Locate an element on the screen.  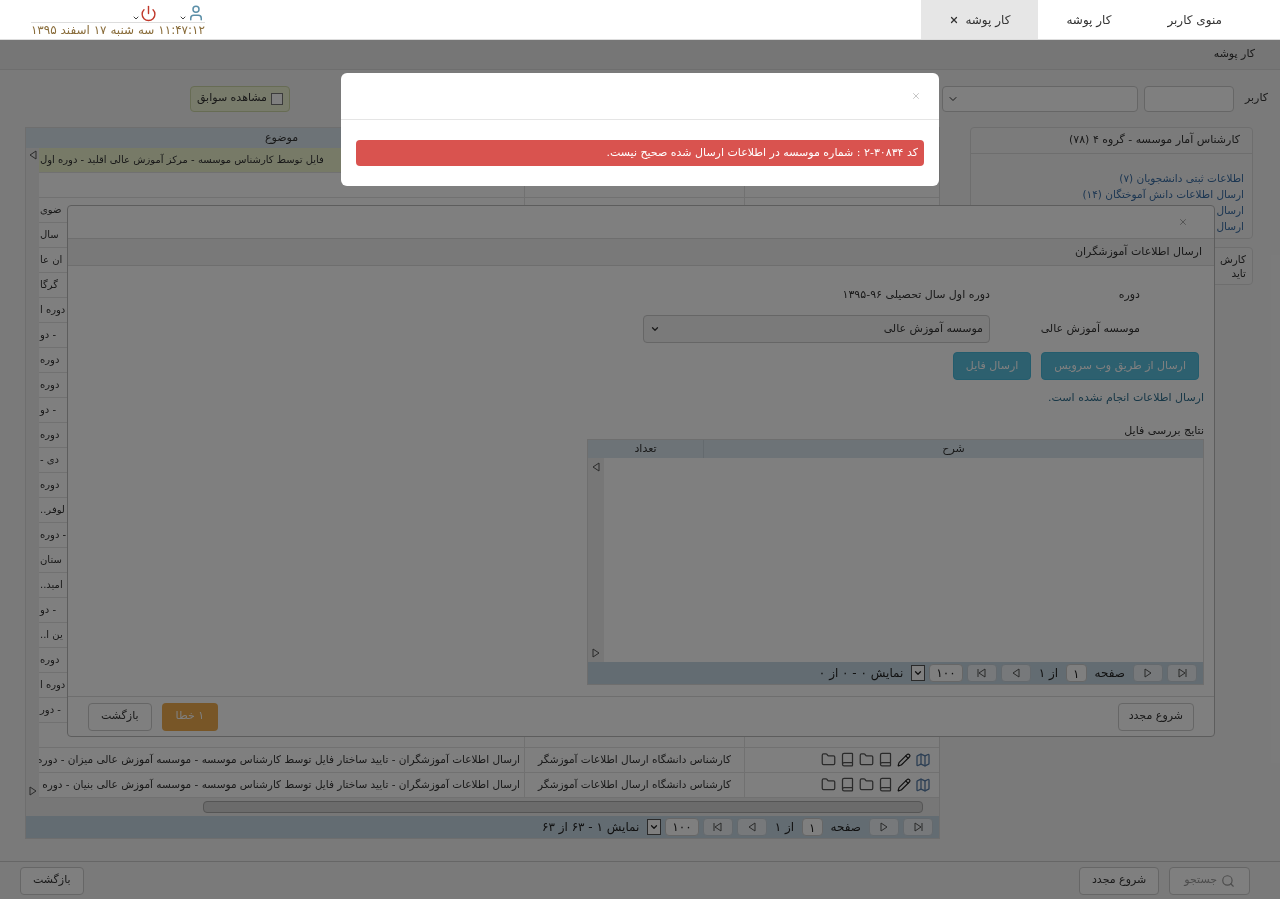
scroll-thumb is located at coordinates (563, 807).